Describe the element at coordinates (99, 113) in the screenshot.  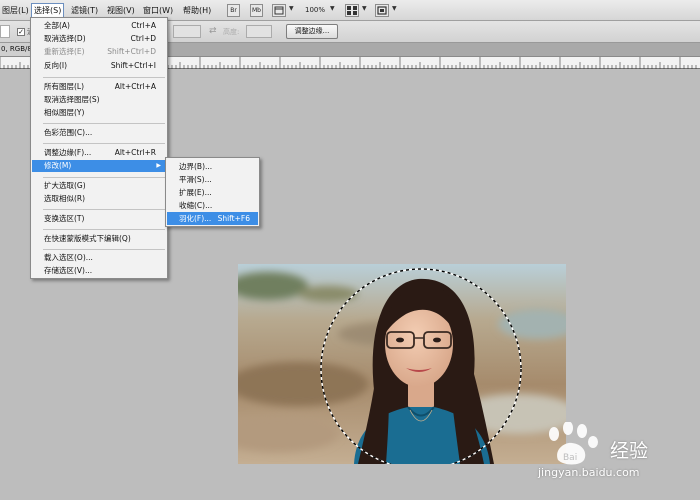
I see `menu-item-similar-layers: 相似图层(Y)` at that location.